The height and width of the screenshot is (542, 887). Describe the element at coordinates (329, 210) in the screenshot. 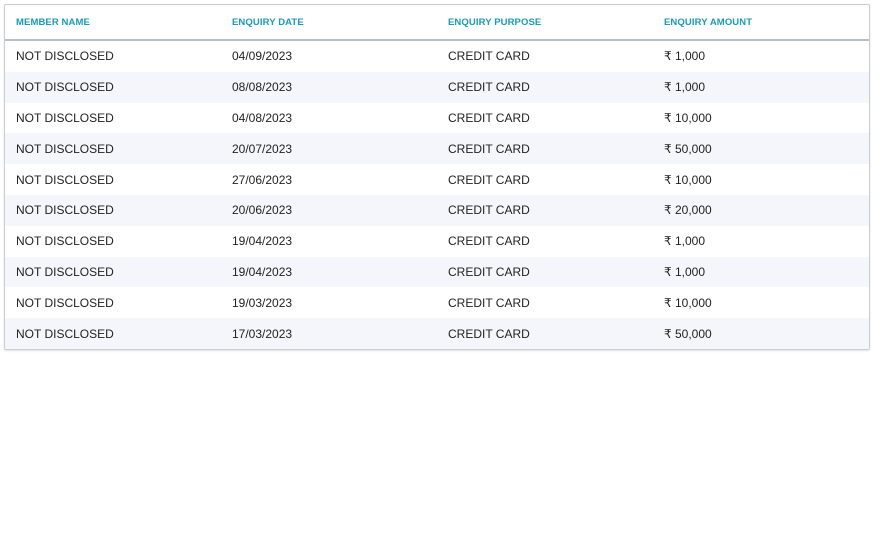

I see `cell-enquiry-date: 20/06/2023` at that location.